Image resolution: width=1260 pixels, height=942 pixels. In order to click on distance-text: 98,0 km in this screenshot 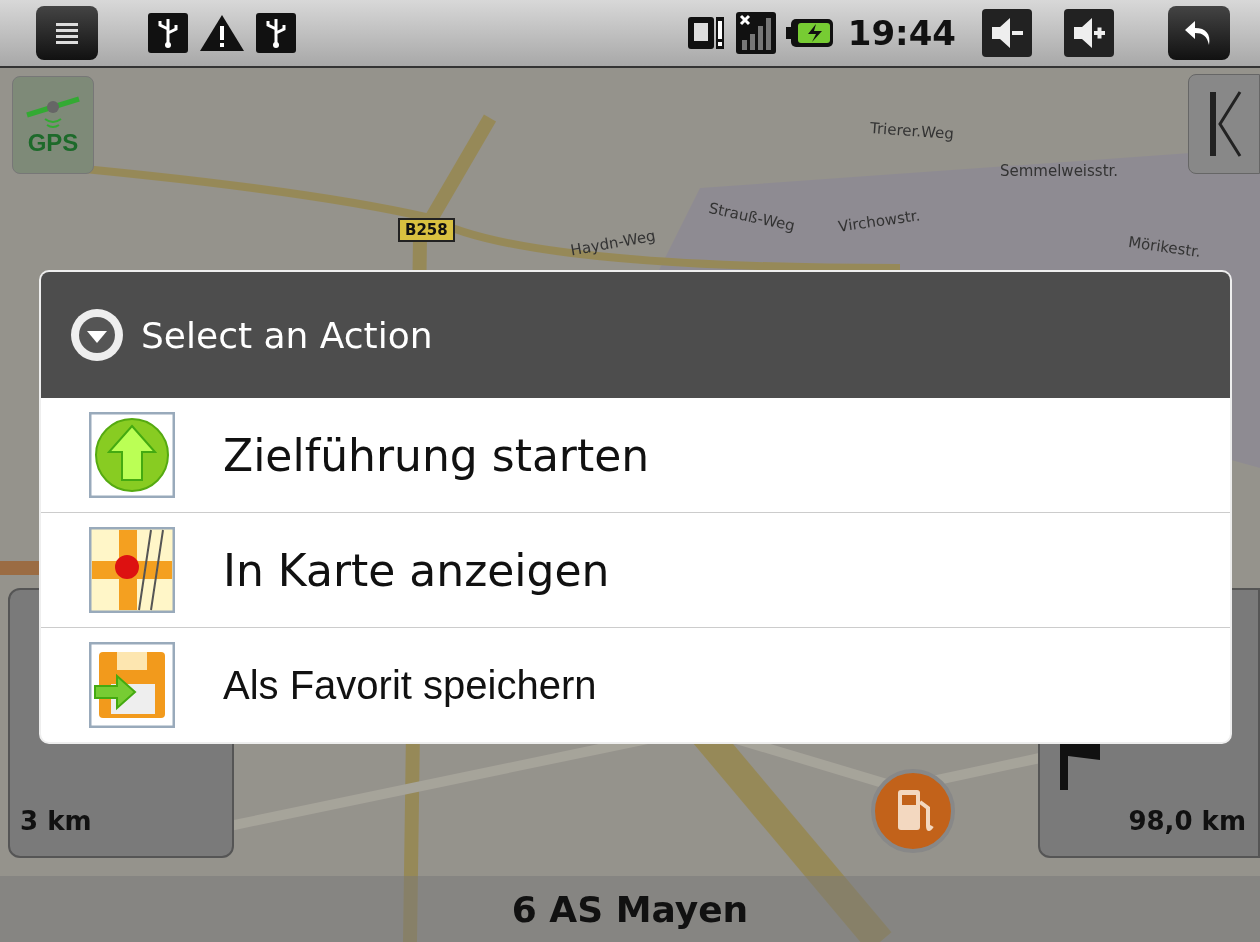, I will do `click(1187, 821)`.